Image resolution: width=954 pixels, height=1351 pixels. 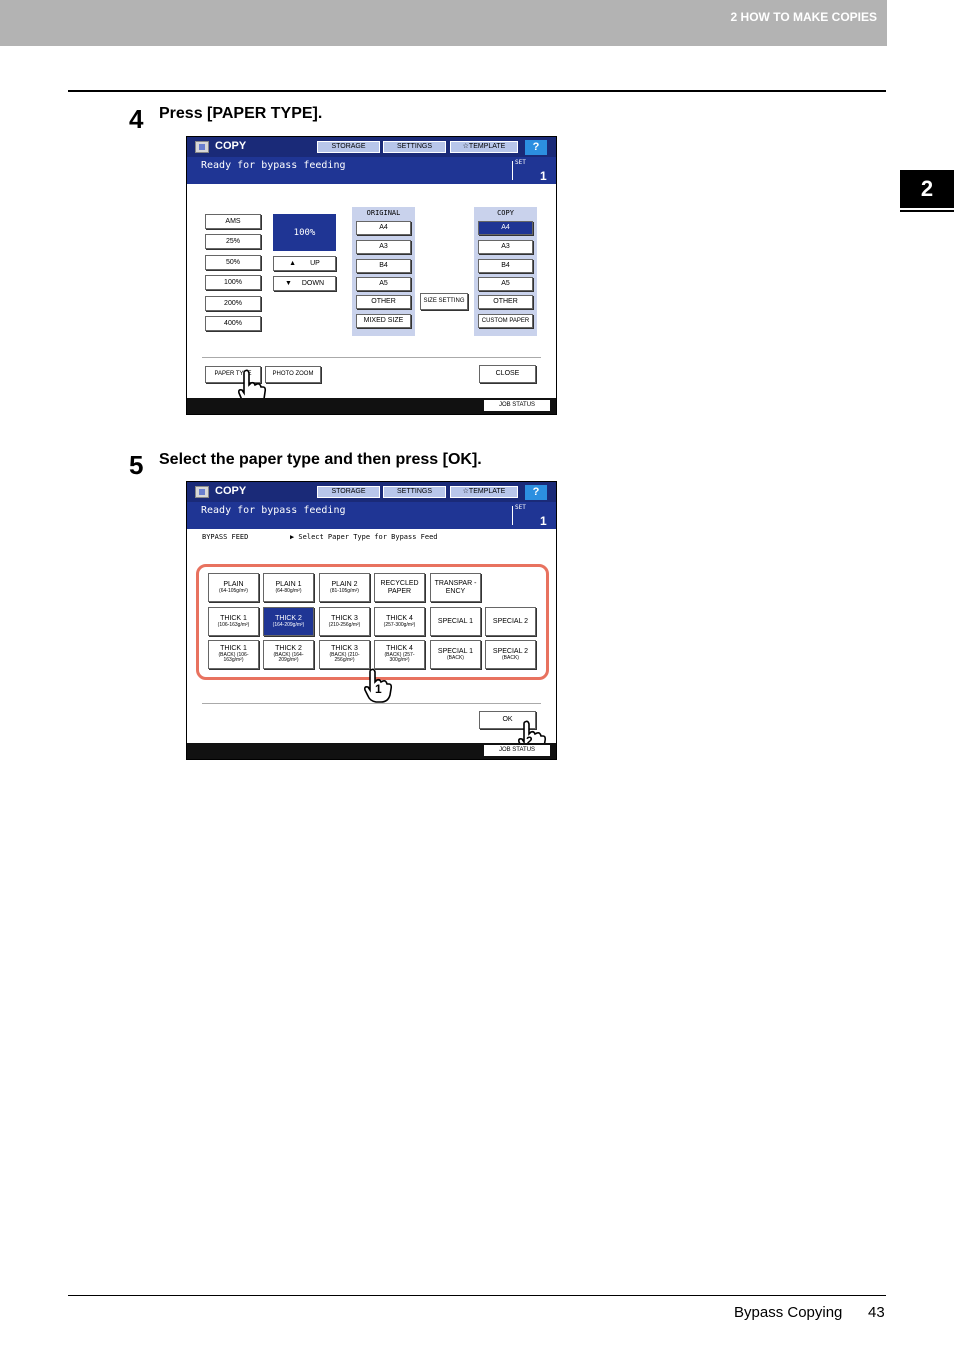 I want to click on button-sublabel: (BACK) (210-256g/m²), so click(x=344, y=657).